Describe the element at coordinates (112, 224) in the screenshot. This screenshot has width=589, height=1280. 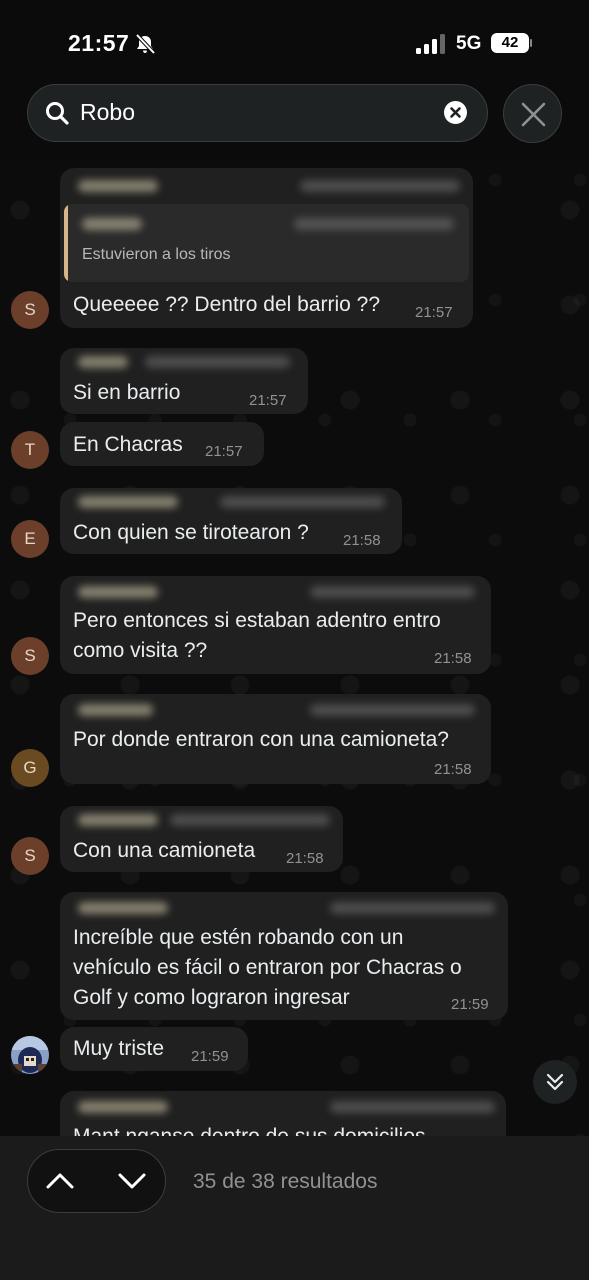
I see `quoted-sender-name` at that location.